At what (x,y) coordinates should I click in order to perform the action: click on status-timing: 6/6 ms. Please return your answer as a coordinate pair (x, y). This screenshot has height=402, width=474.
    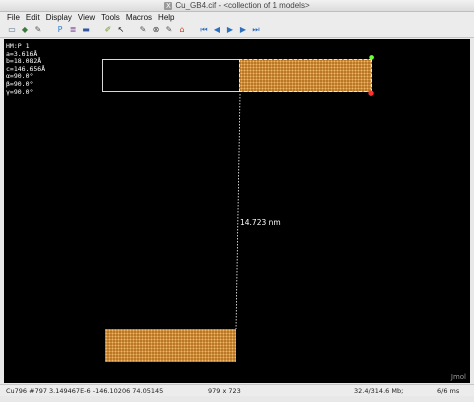
    Looking at the image, I should click on (448, 391).